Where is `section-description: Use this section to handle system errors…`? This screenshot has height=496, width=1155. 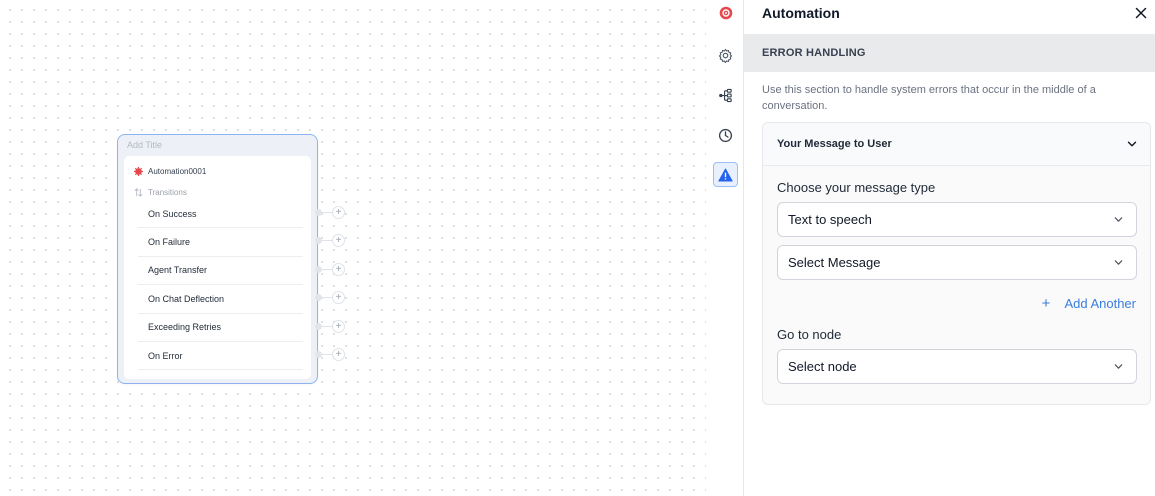 section-description: Use this section to handle system errors… is located at coordinates (929, 98).